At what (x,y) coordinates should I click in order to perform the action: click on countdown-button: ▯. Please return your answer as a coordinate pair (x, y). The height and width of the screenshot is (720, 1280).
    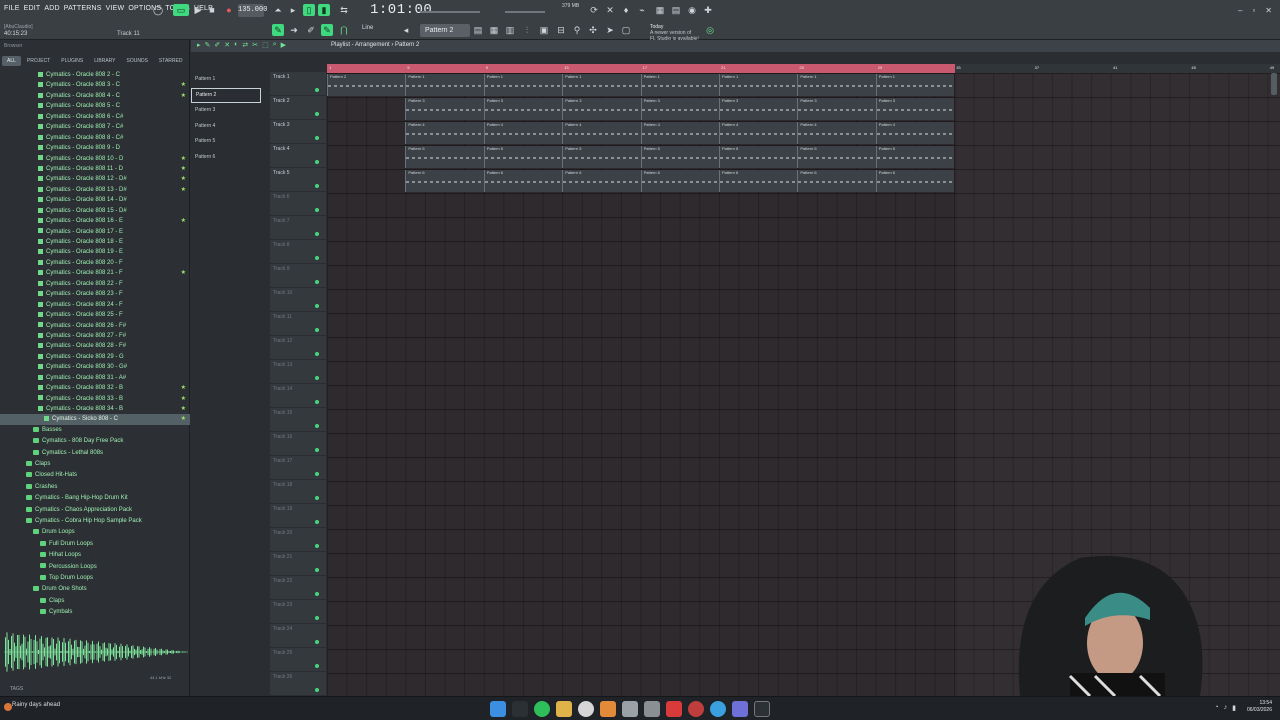
    Looking at the image, I should click on (309, 10).